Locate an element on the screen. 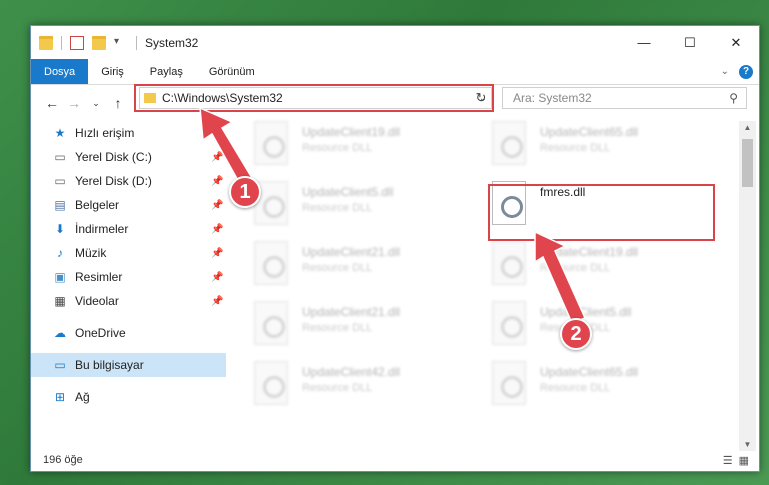  status-bar: 196 öğe ☰ ▦ is located at coordinates (395, 460).